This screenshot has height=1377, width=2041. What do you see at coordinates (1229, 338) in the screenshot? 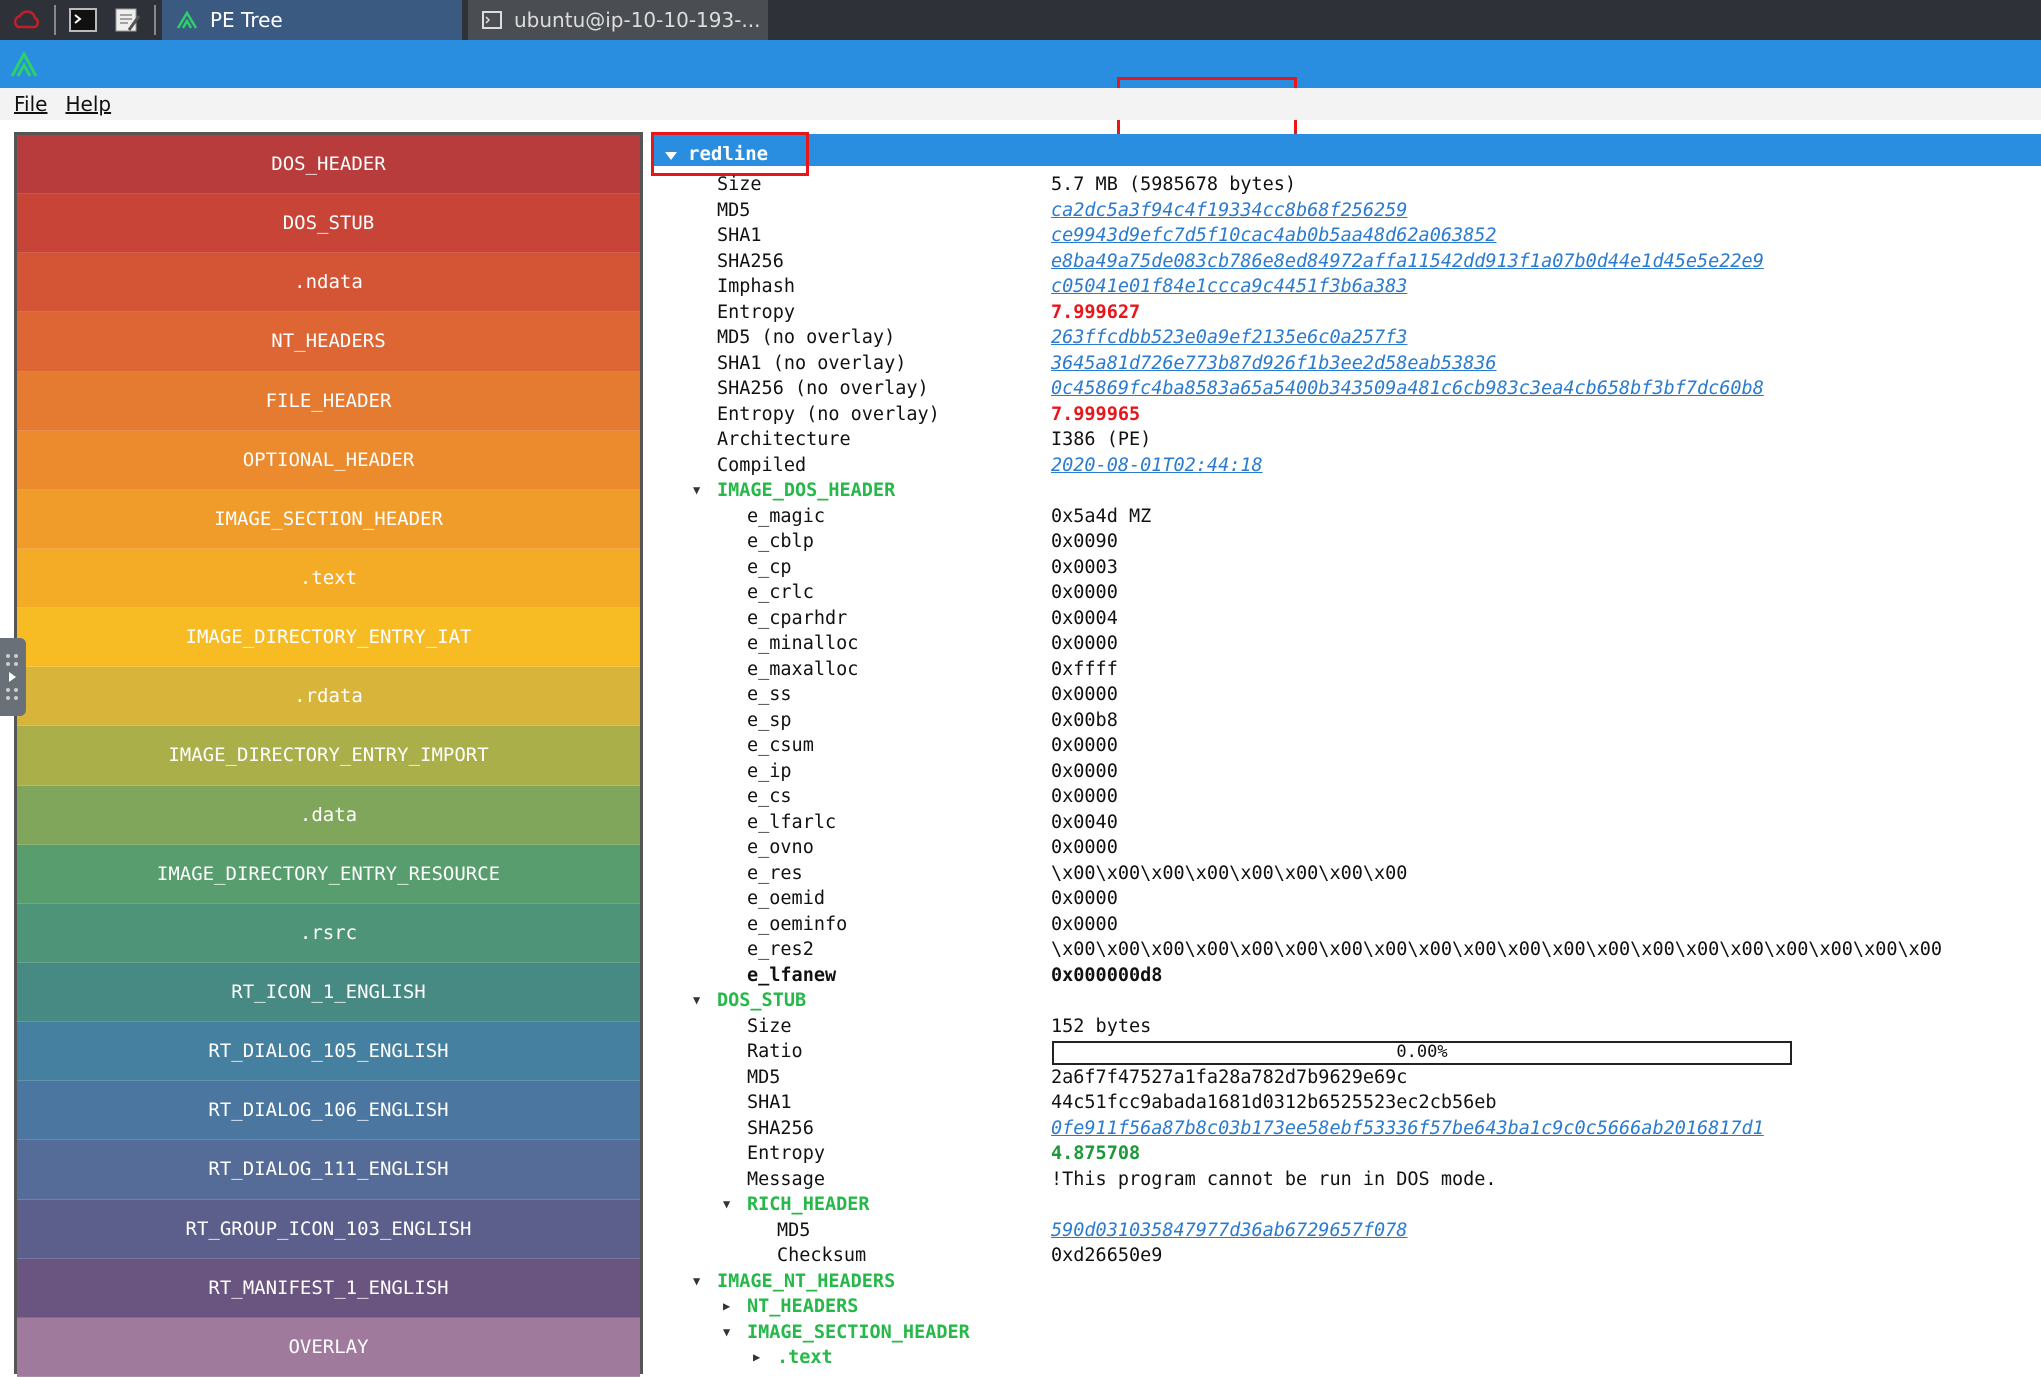
I see `tree-value-link: 263ffcdbb523e0a9ef2135e6c0a257f3` at bounding box center [1229, 338].